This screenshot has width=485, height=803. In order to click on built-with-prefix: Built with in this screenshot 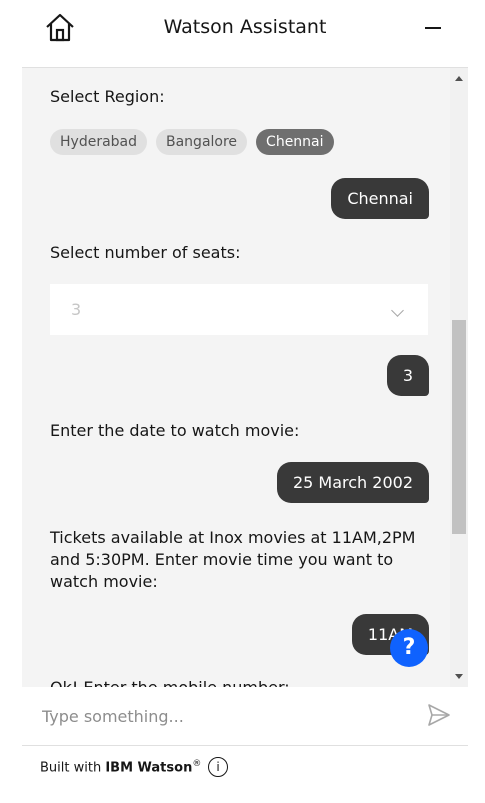, I will do `click(73, 768)`.